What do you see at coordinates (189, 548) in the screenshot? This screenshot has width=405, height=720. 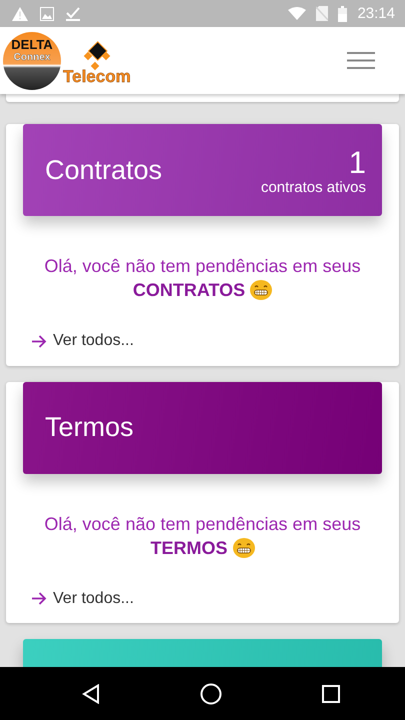 I see `highlighted-word: TERMOS` at bounding box center [189, 548].